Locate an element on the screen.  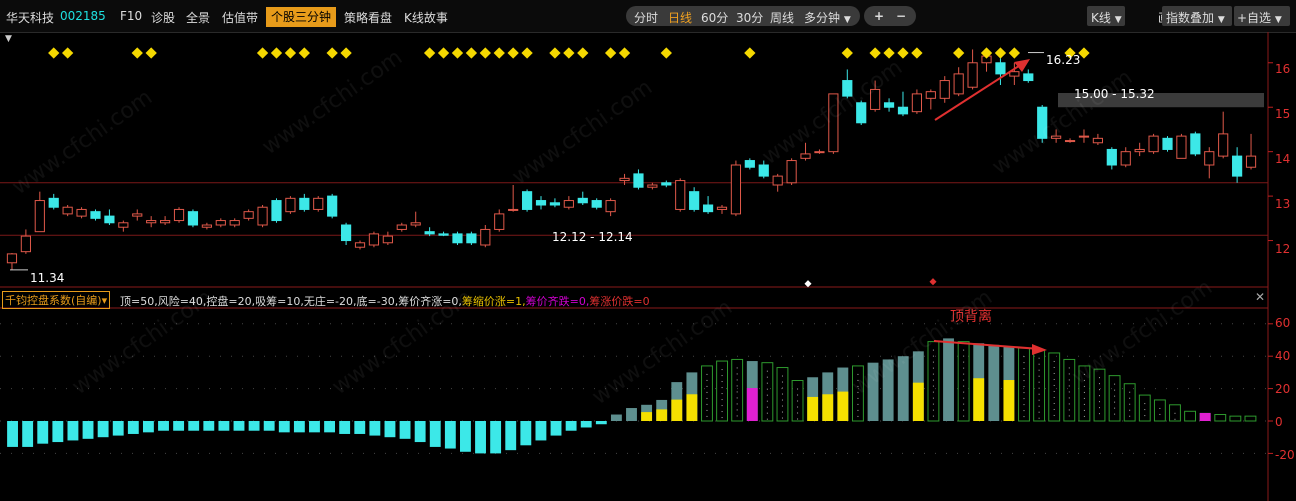
close-icon: ✕ is located at coordinates (1260, 297).